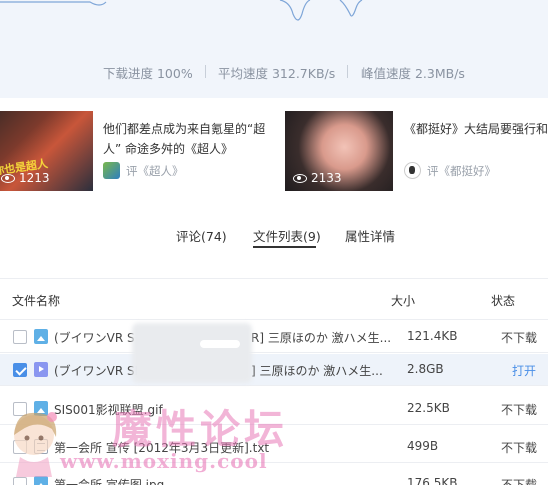 This screenshot has height=485, width=548. I want to click on recommendation-source: 评《超人》, so click(143, 170).